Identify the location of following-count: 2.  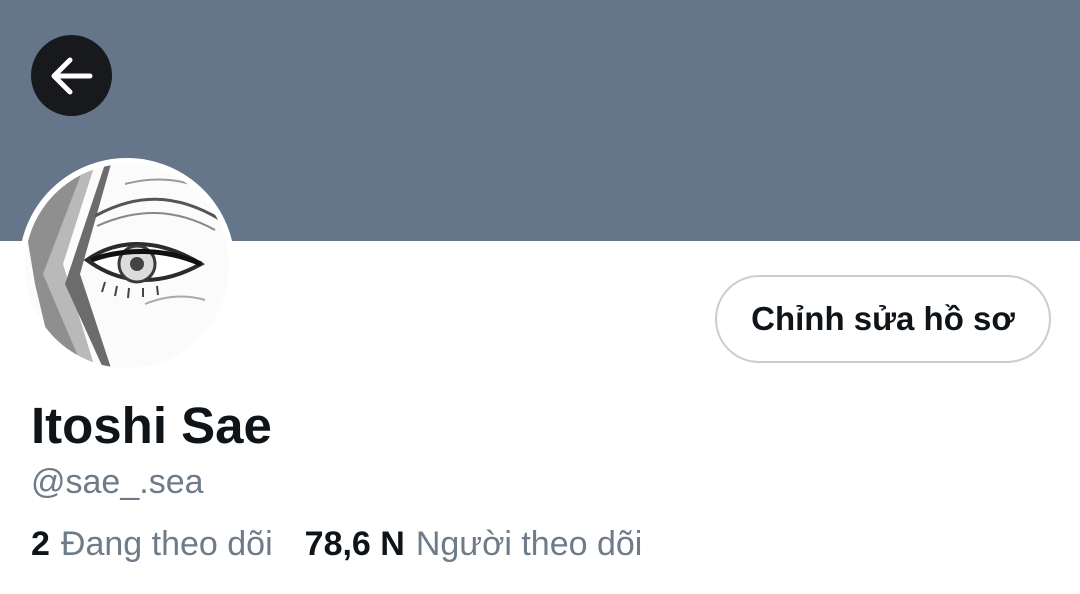
(40, 544).